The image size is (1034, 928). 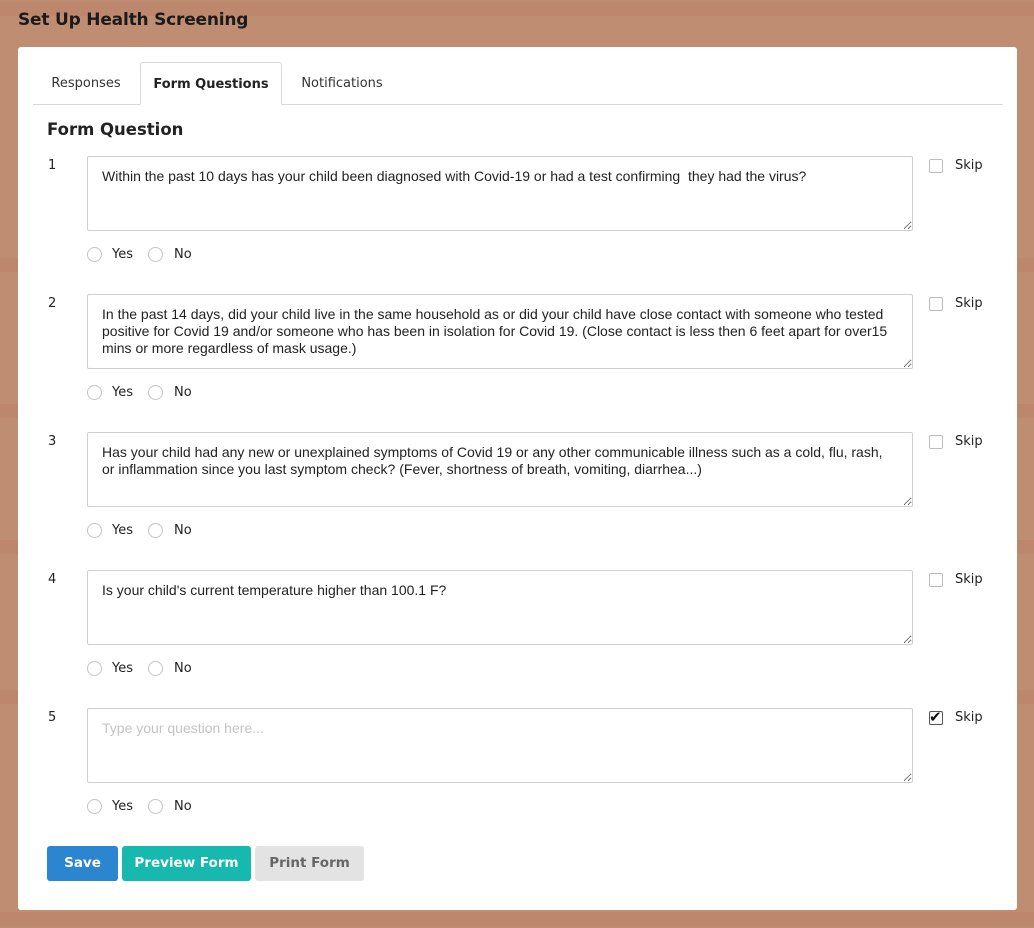 What do you see at coordinates (518, 83) in the screenshot?
I see `tab-bar: Responses Form Questions Notifications` at bounding box center [518, 83].